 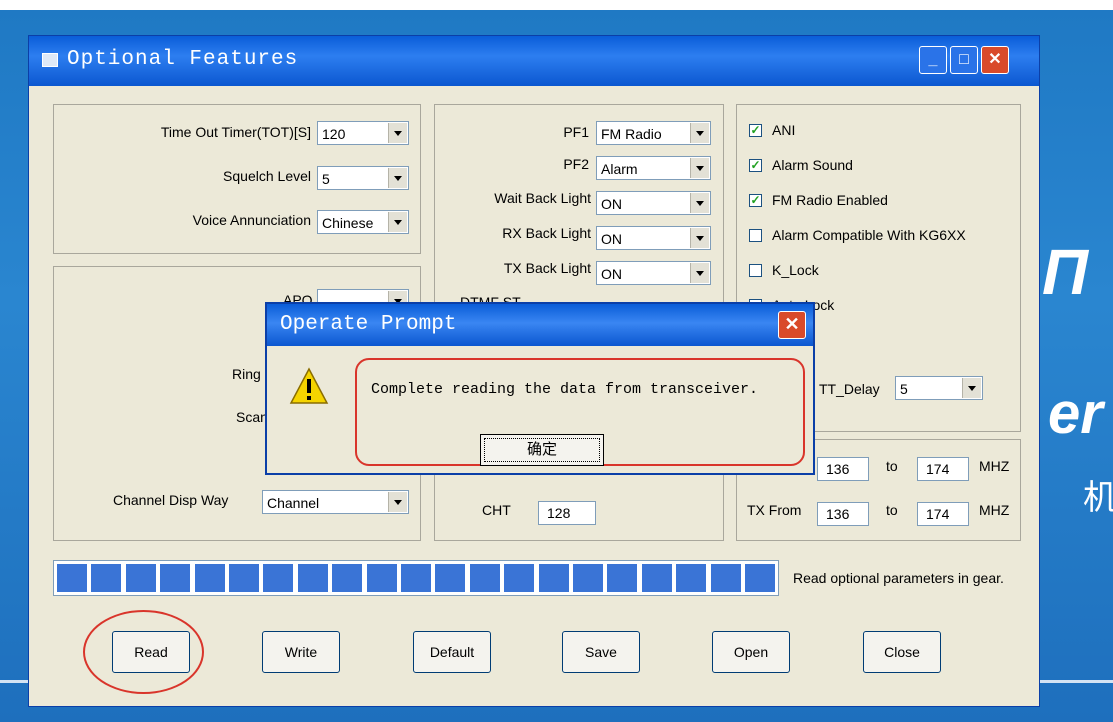 I want to click on channel-disp-combo: Channel, so click(x=335, y=502).